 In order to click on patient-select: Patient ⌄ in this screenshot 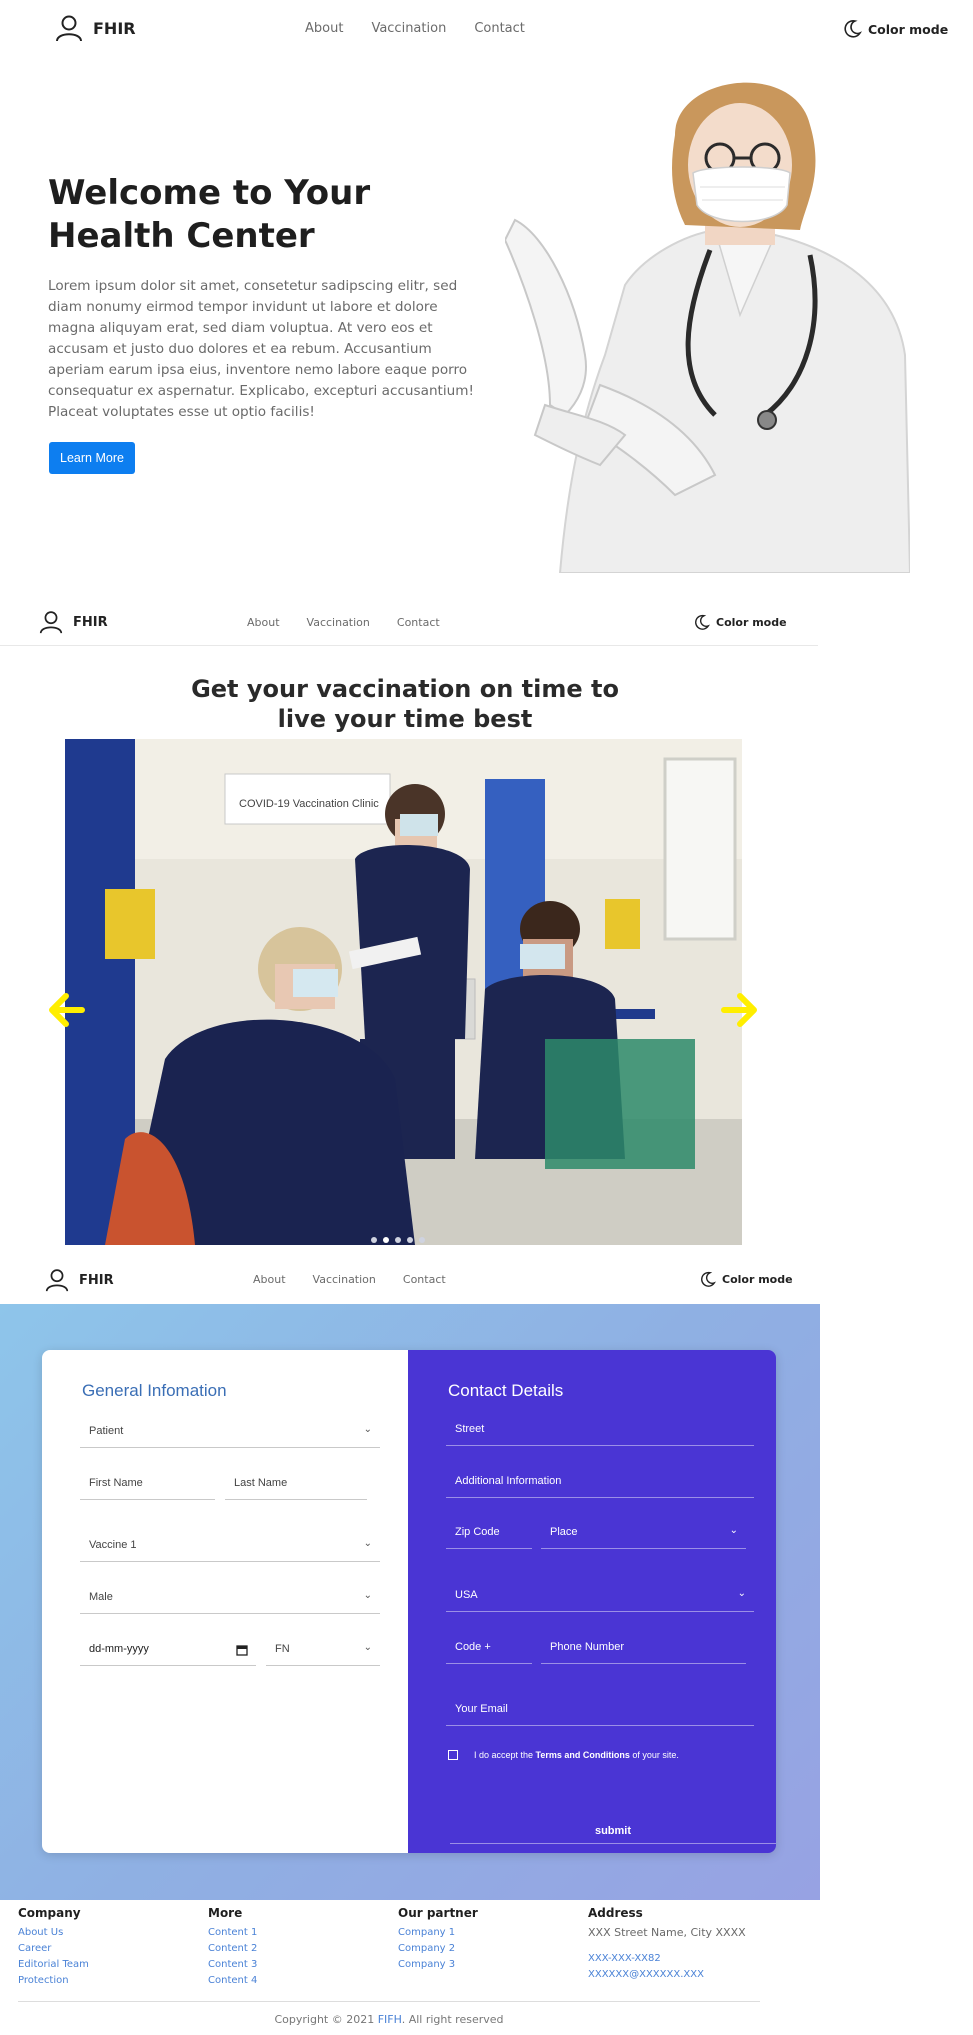, I will do `click(230, 1433)`.